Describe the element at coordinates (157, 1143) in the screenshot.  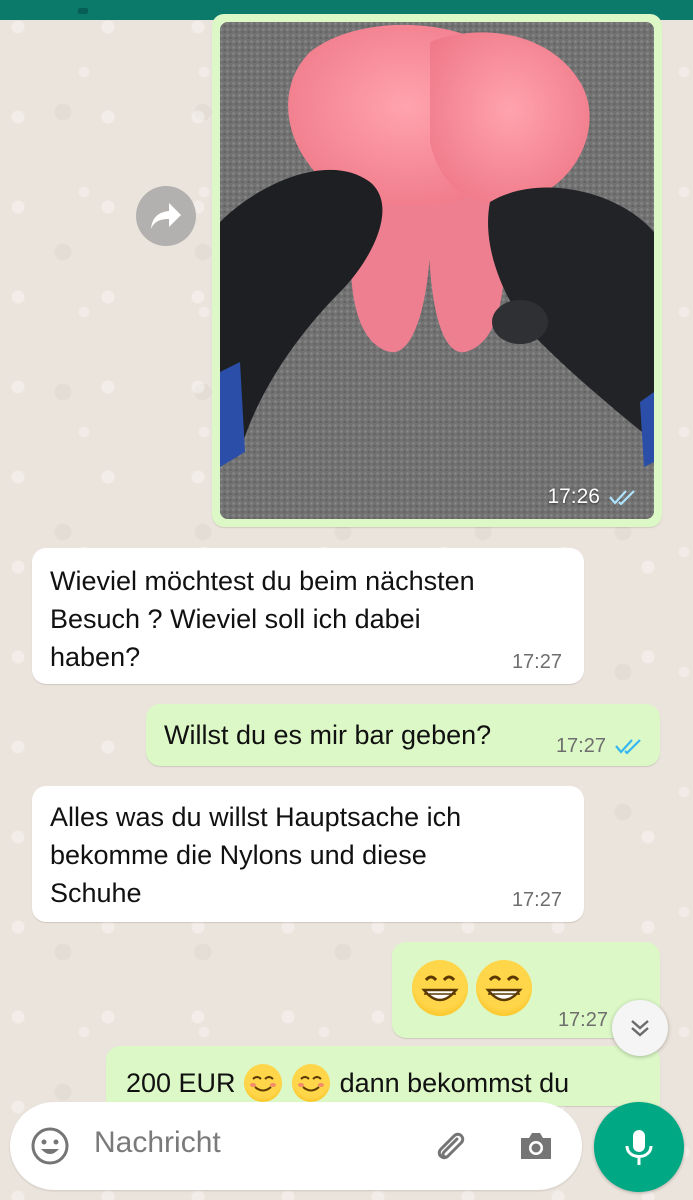
I see `message-input: Nachricht` at that location.